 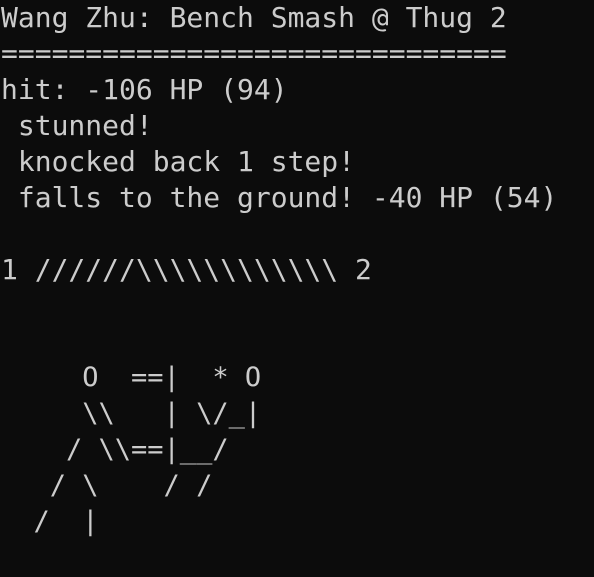 I want to click on effect-knockback: knocked back 1 step!, so click(x=178, y=161).